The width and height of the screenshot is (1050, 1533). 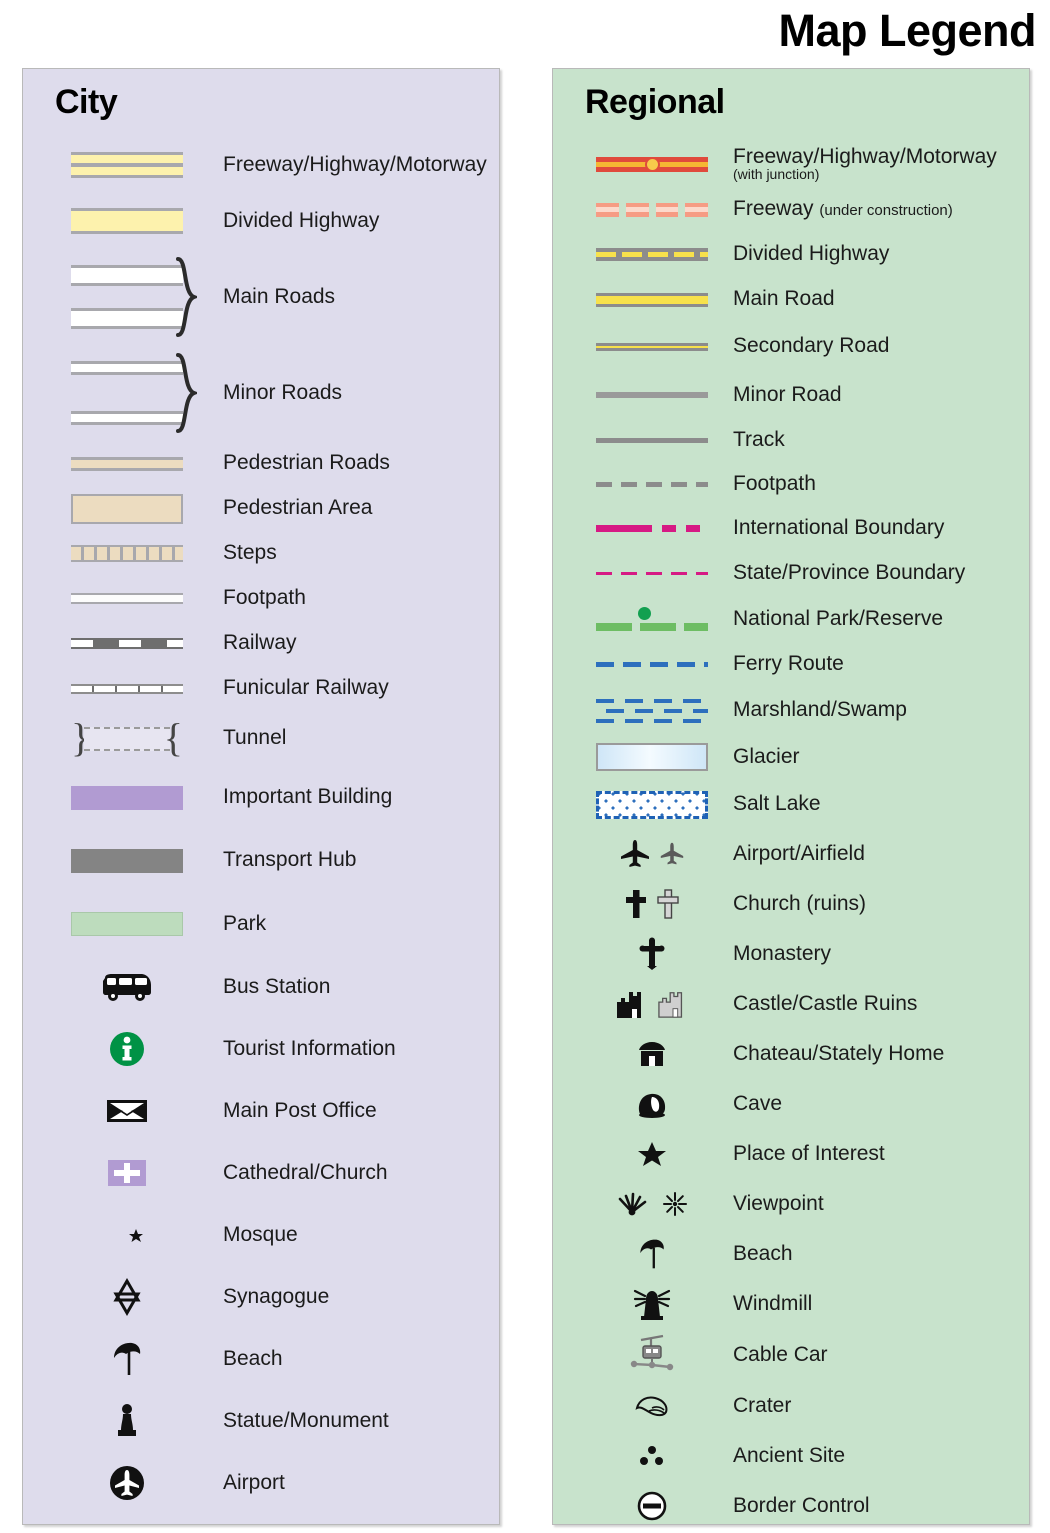 What do you see at coordinates (298, 508) in the screenshot?
I see `legend-label: Pedestrian Area` at bounding box center [298, 508].